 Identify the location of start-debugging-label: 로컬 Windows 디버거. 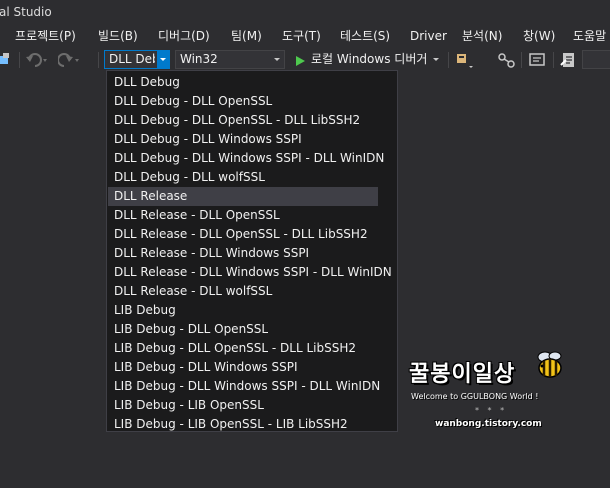
(369, 59).